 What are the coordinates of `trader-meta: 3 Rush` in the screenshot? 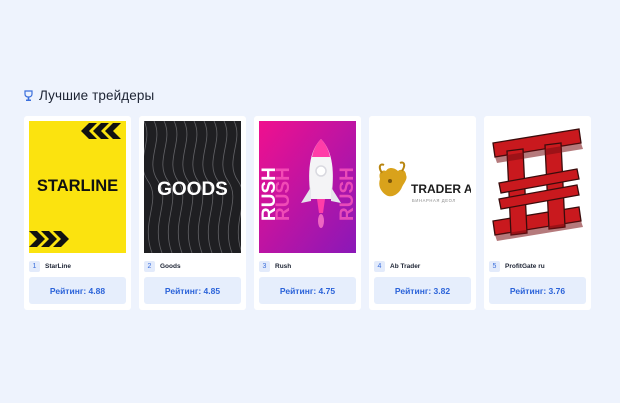 It's located at (307, 266).